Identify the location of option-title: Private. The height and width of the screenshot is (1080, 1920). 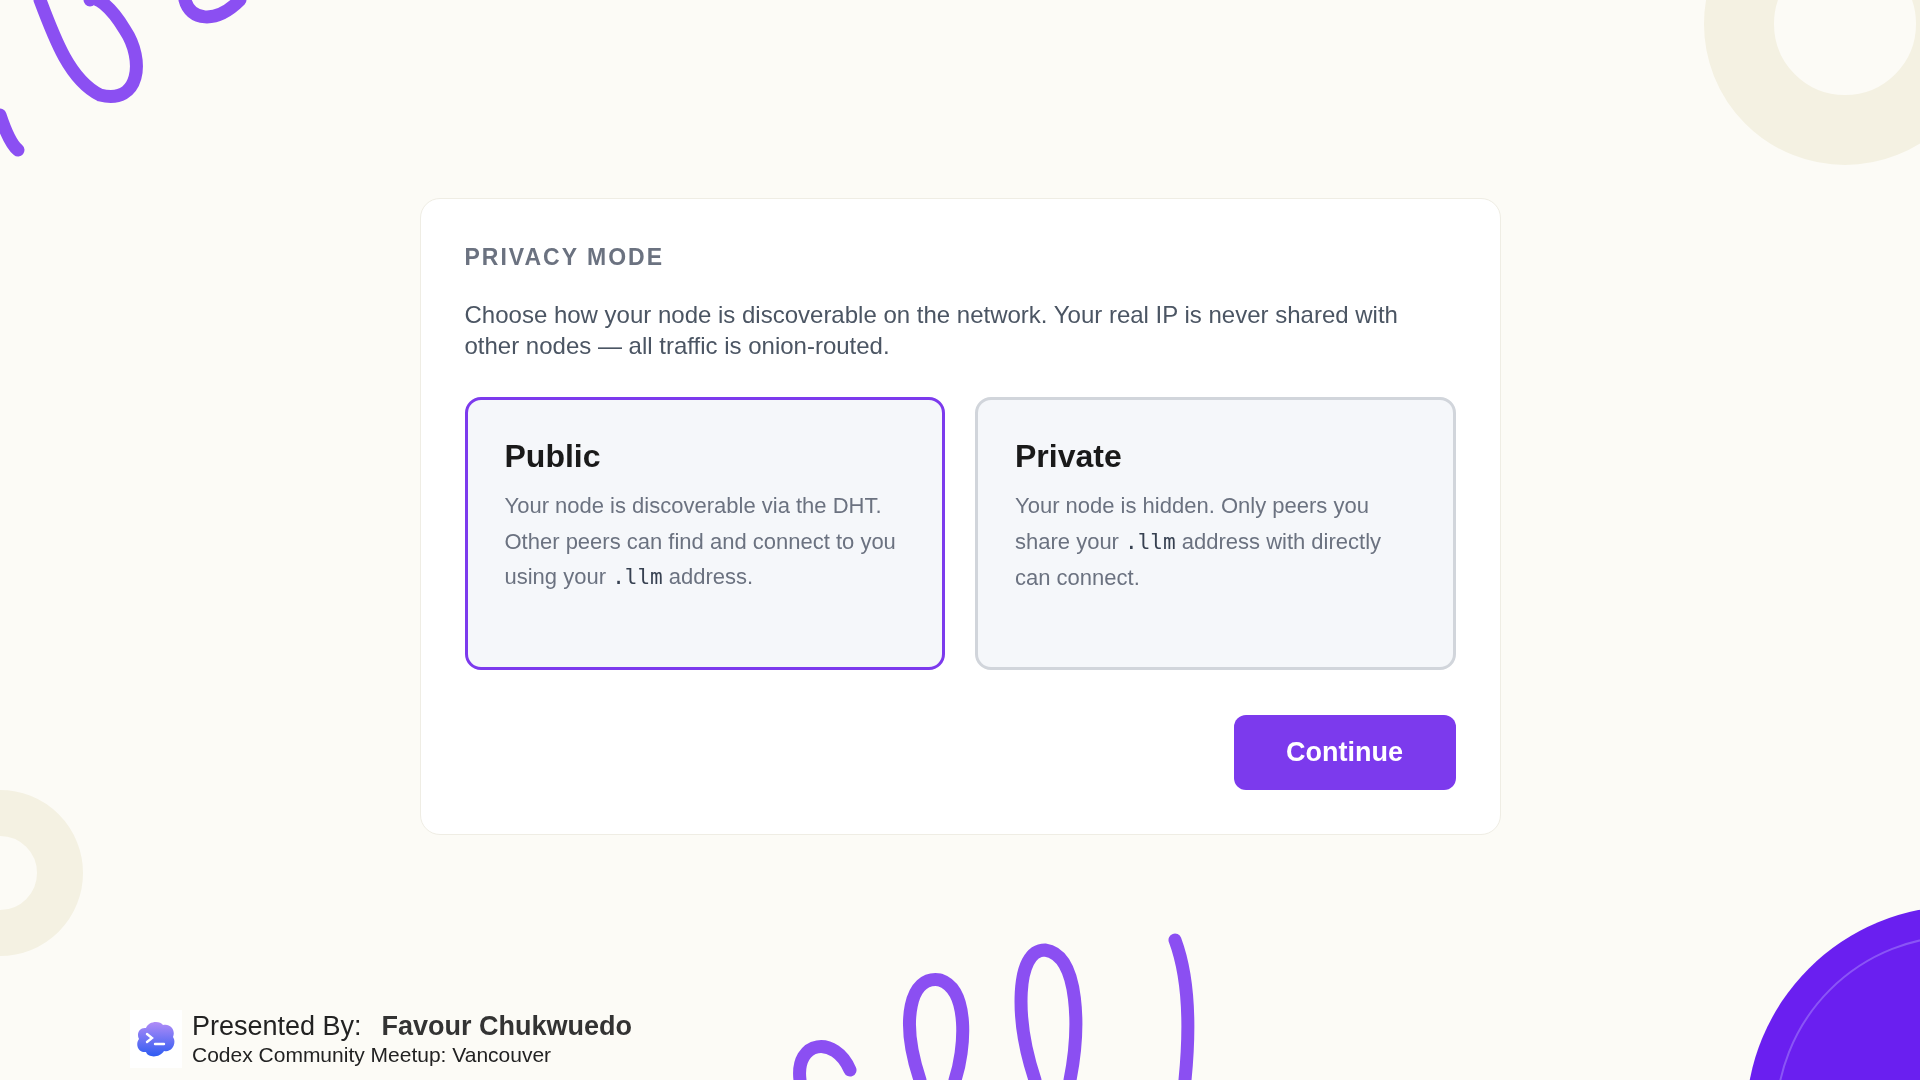
(1069, 456).